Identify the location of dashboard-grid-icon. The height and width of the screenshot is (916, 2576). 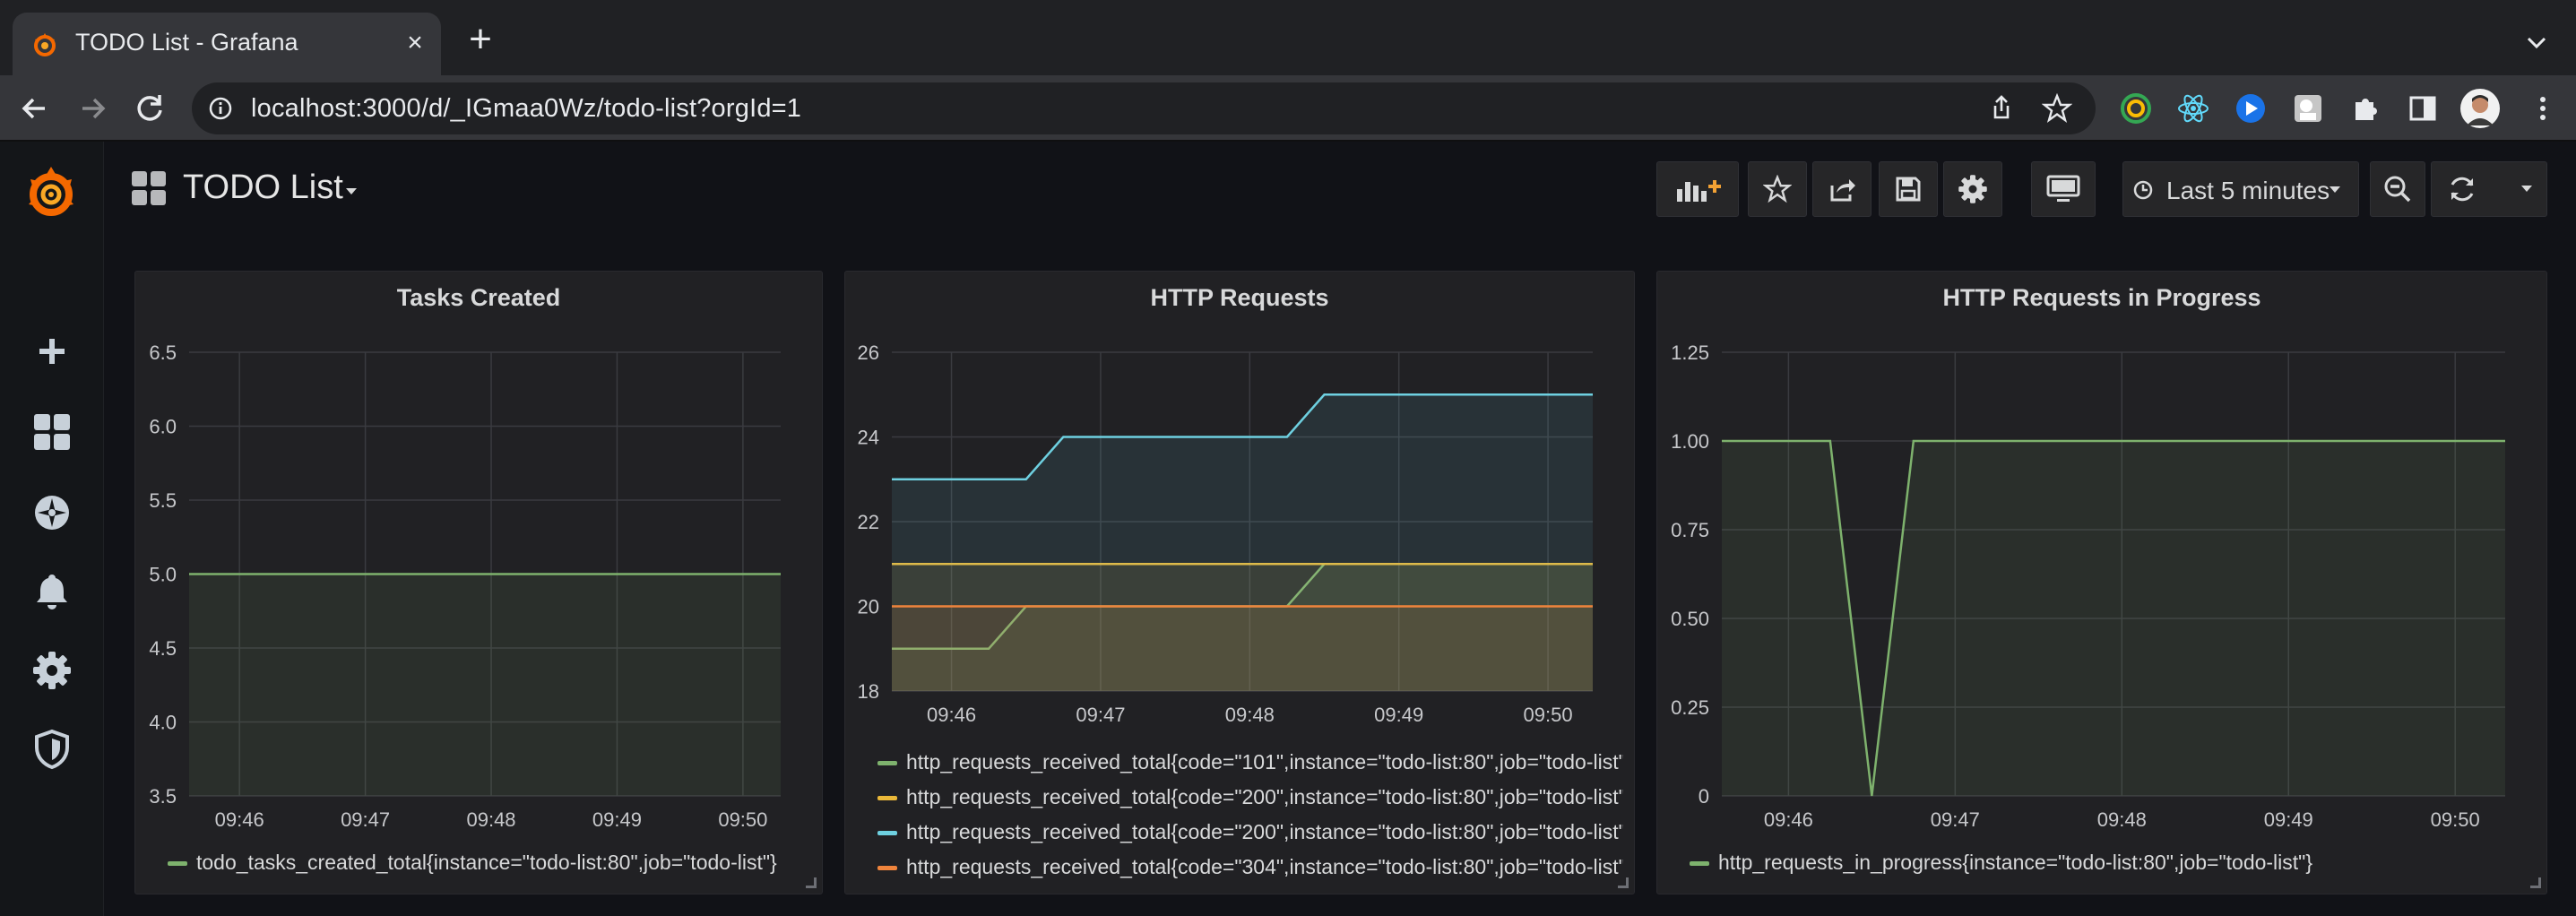
(149, 188).